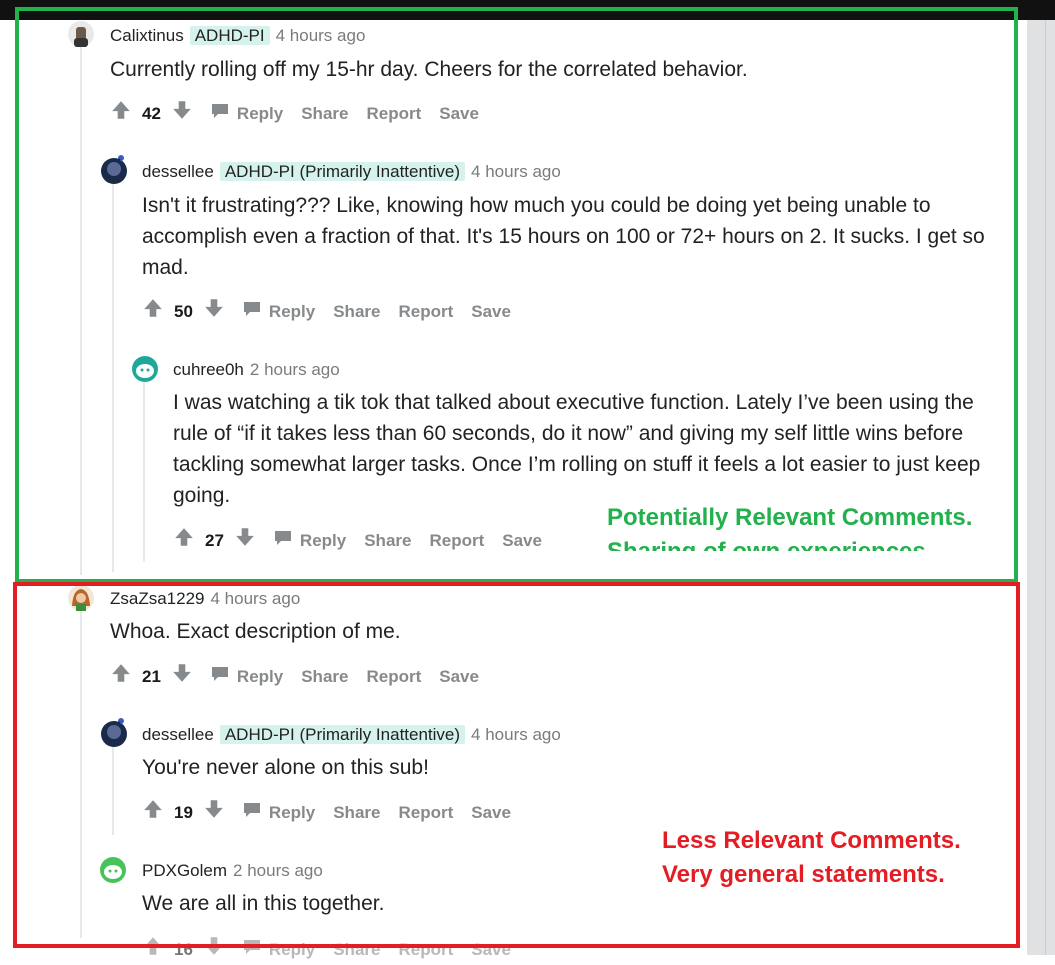  Describe the element at coordinates (1045, 487) in the screenshot. I see `scrollbar-edge` at that location.